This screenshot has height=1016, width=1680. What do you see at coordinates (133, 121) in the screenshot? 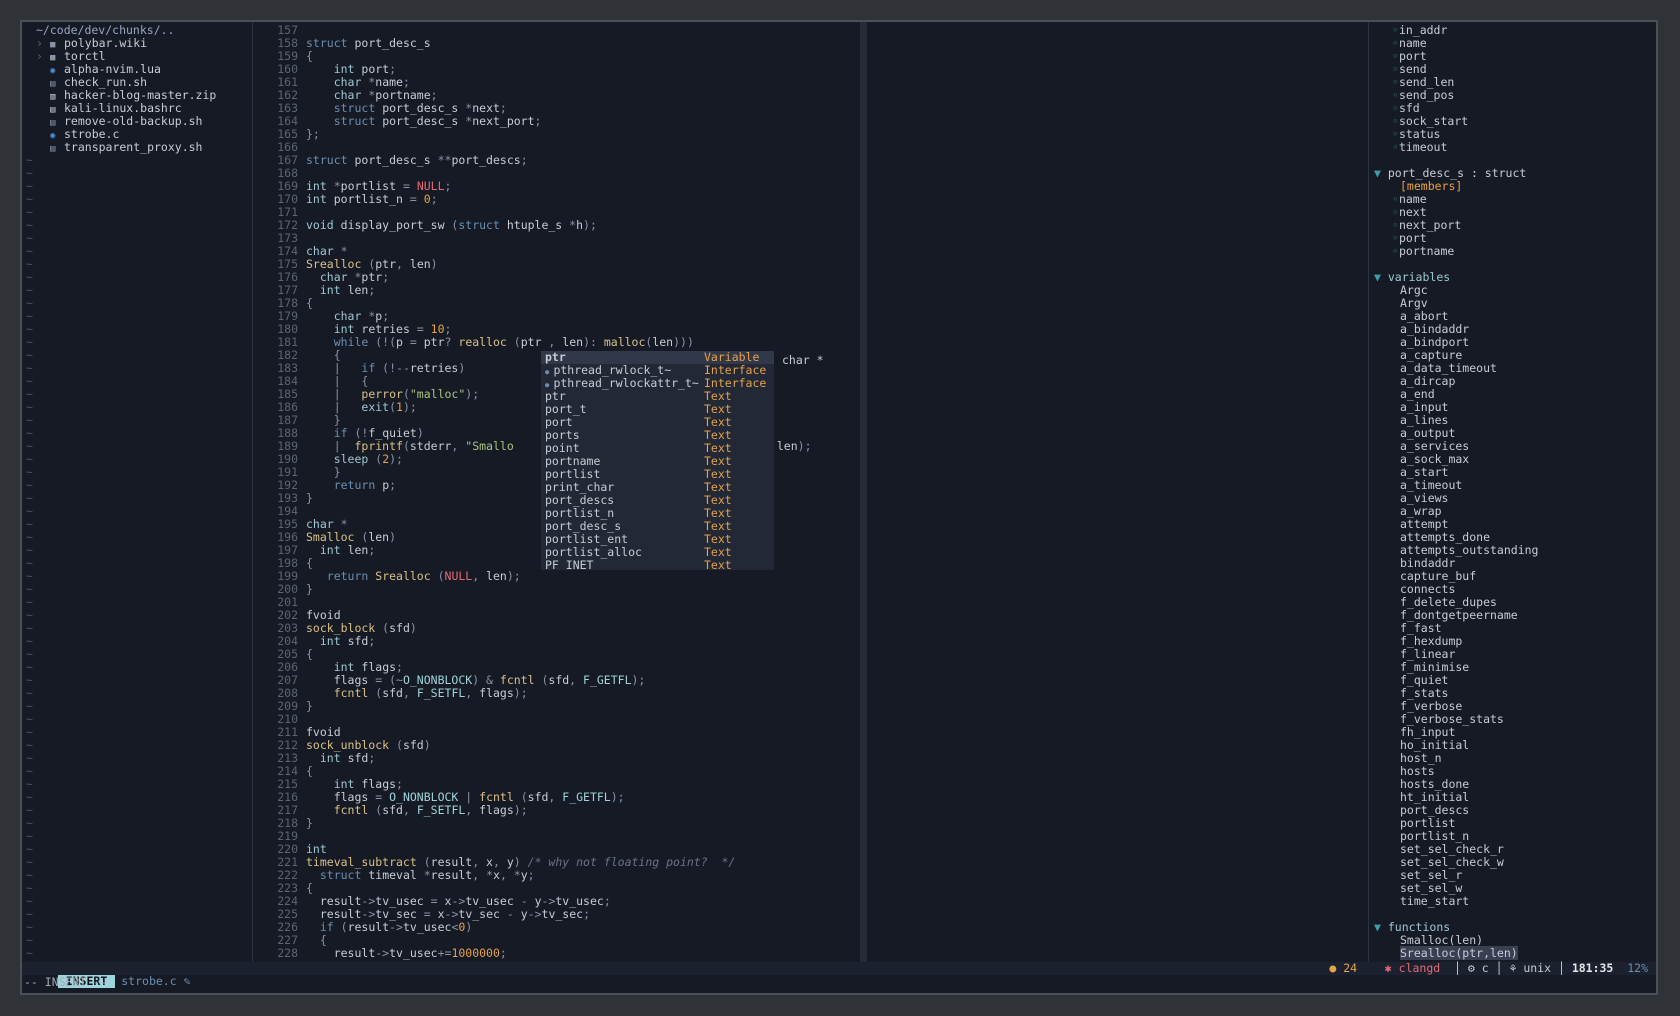
I see `tree-item-label: remove-old-backup.sh` at bounding box center [133, 121].